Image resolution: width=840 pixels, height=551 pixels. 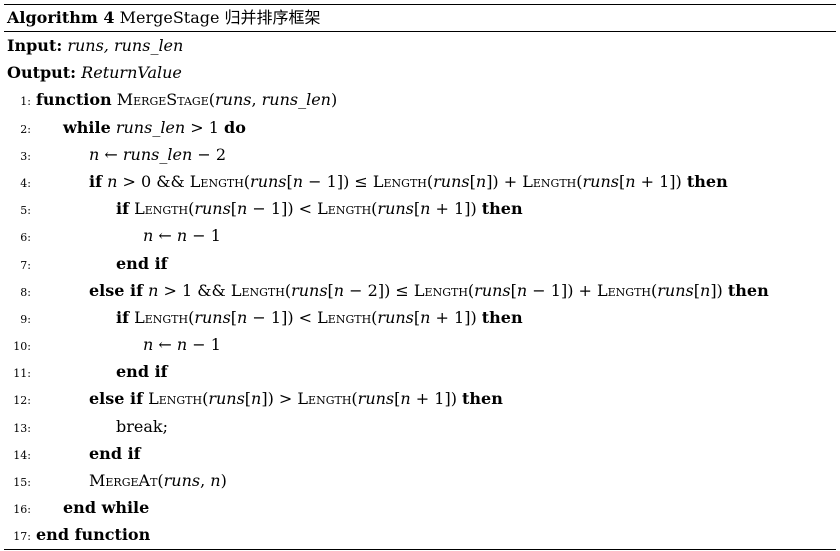 I want to click on line-number: 3:, so click(x=25, y=156).